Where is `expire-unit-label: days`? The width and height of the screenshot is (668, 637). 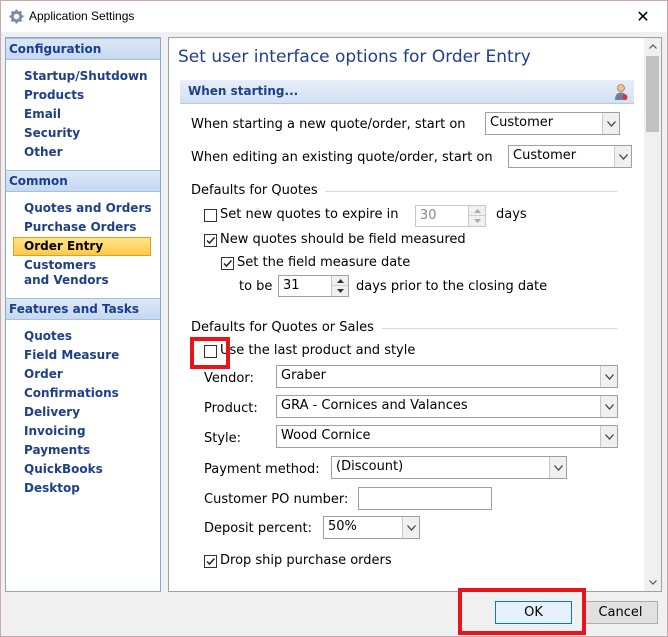 expire-unit-label: days is located at coordinates (511, 214).